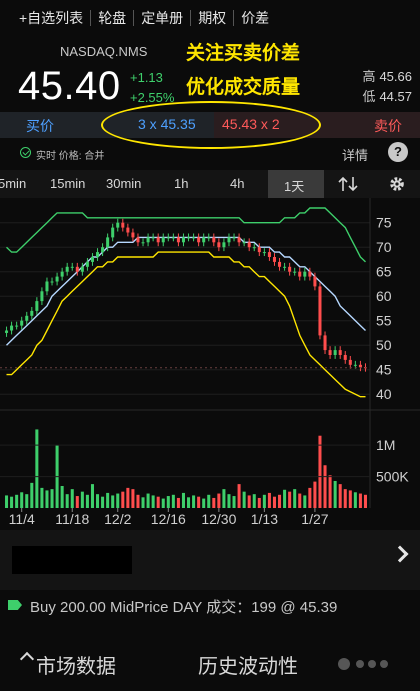 The height and width of the screenshot is (691, 420). Describe the element at coordinates (162, 18) in the screenshot. I see `nav-order-book: 定单册` at that location.